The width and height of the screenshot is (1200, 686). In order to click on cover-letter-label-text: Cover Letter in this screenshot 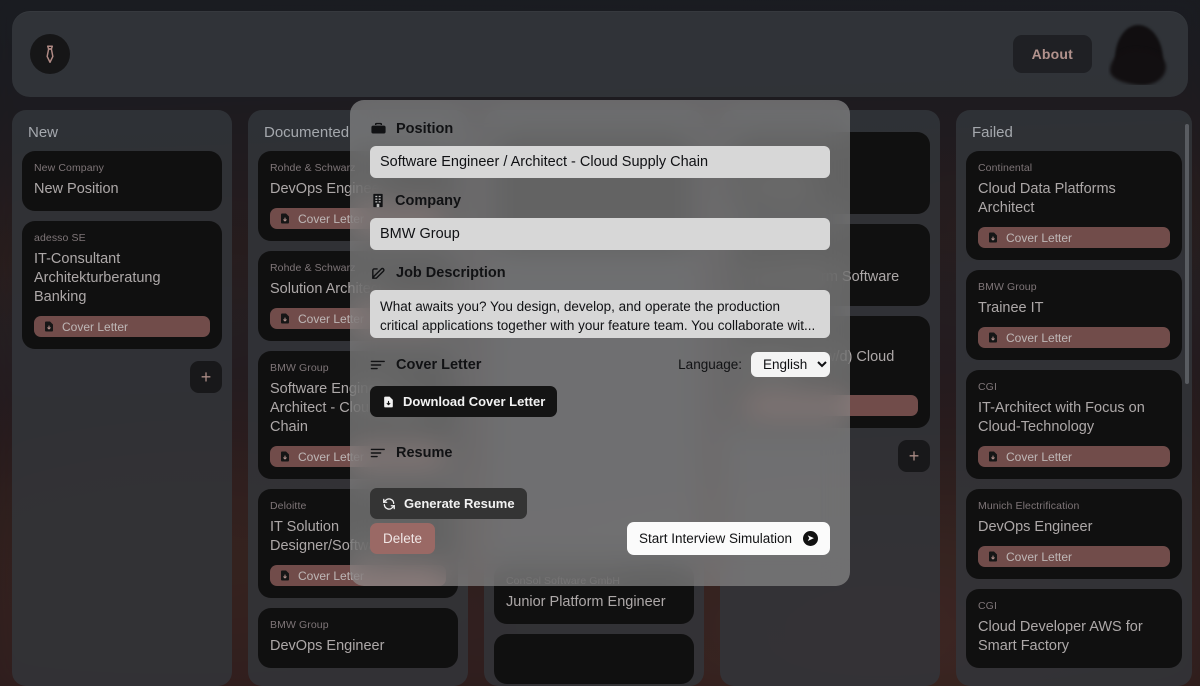, I will do `click(439, 364)`.